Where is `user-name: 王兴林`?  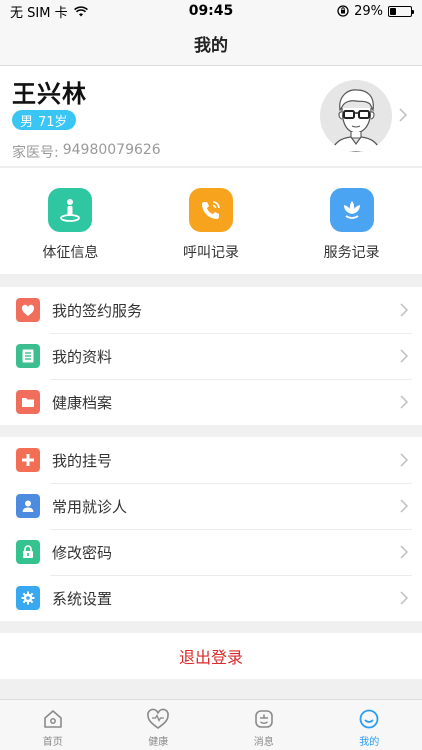 user-name: 王兴林 is located at coordinates (49, 94).